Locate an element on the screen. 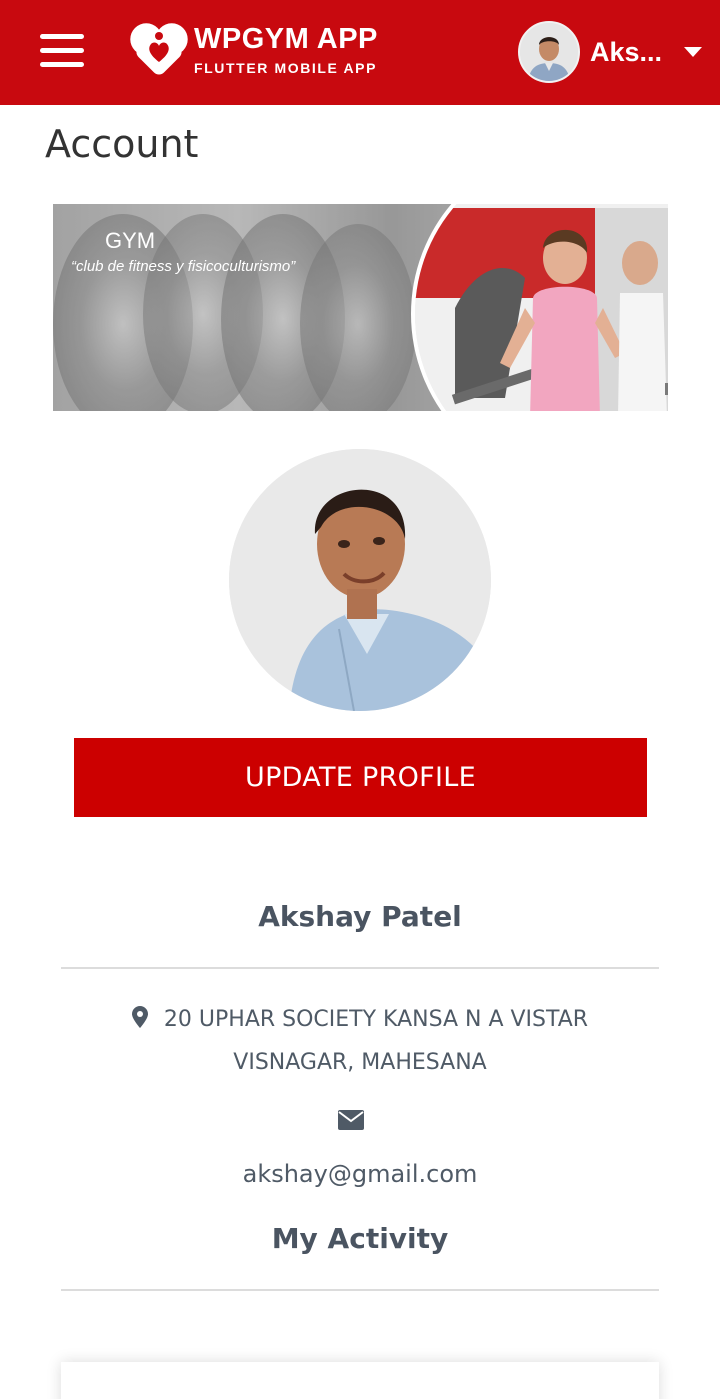  update-profile-button: UPDATE PROFILE is located at coordinates (360, 777).